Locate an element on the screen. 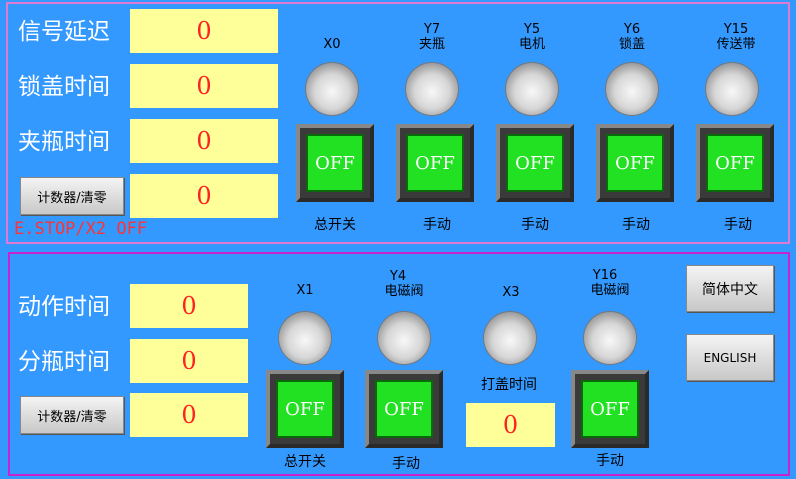  y7-switch-face: OFF is located at coordinates (435, 163).